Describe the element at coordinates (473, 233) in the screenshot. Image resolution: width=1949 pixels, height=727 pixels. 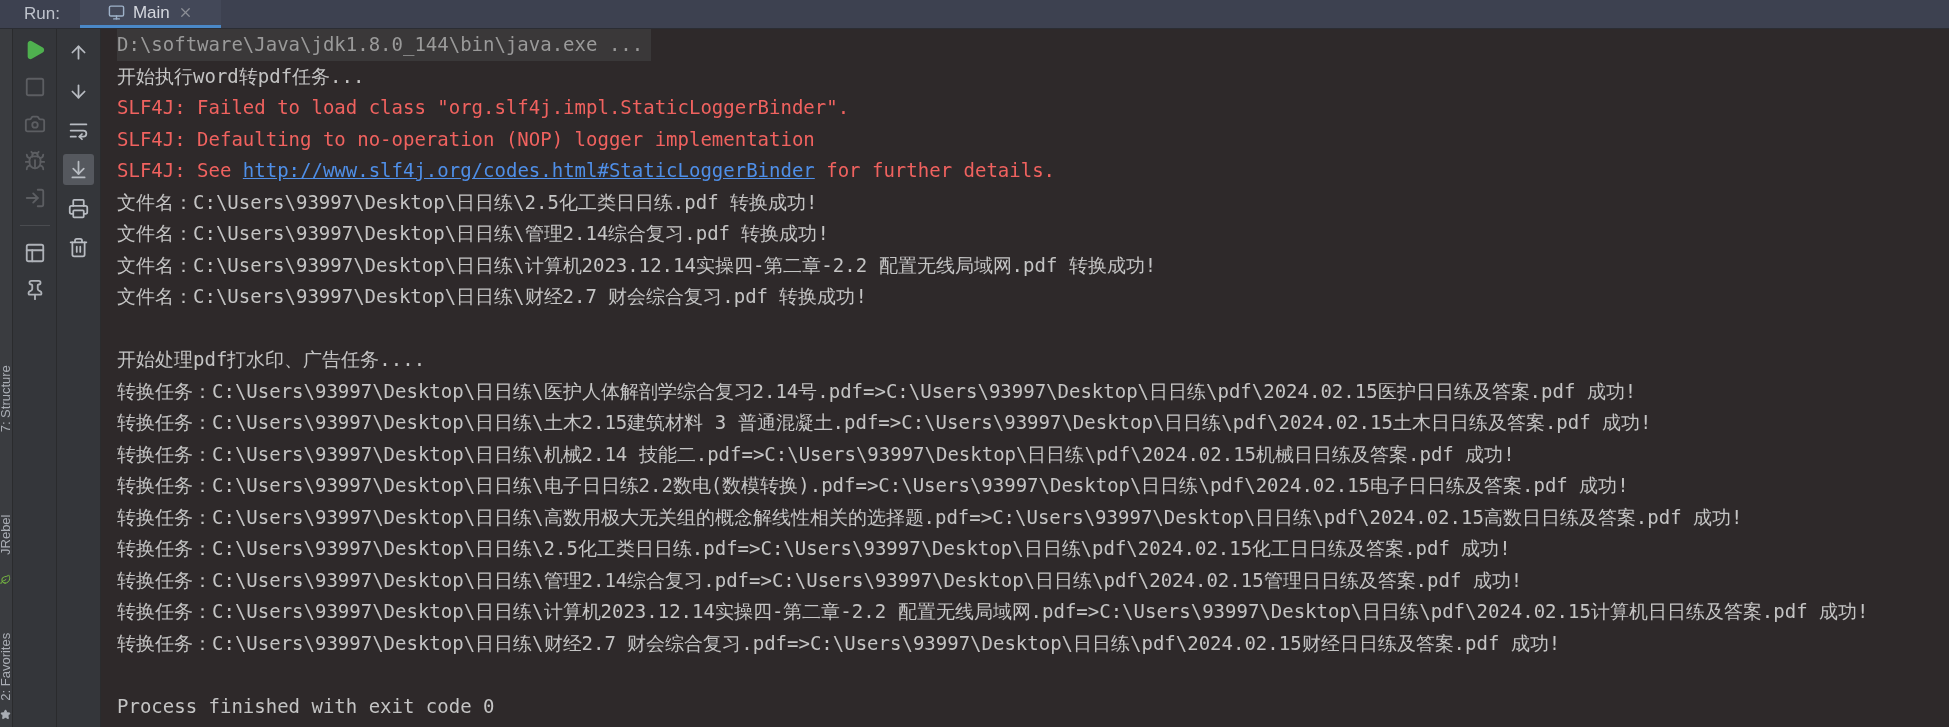
I see `console-line: 文件名：C:\Users\93997\Desktop\日日练\管理2.14综合复习.pdf 转换成功!` at that location.